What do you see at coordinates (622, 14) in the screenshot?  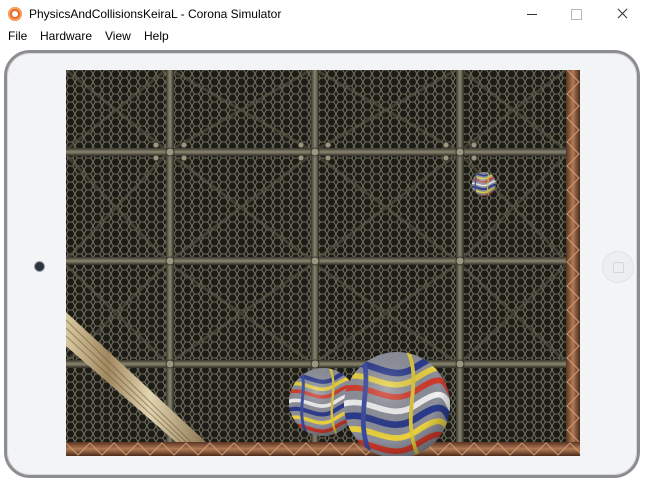 I see `close-button` at bounding box center [622, 14].